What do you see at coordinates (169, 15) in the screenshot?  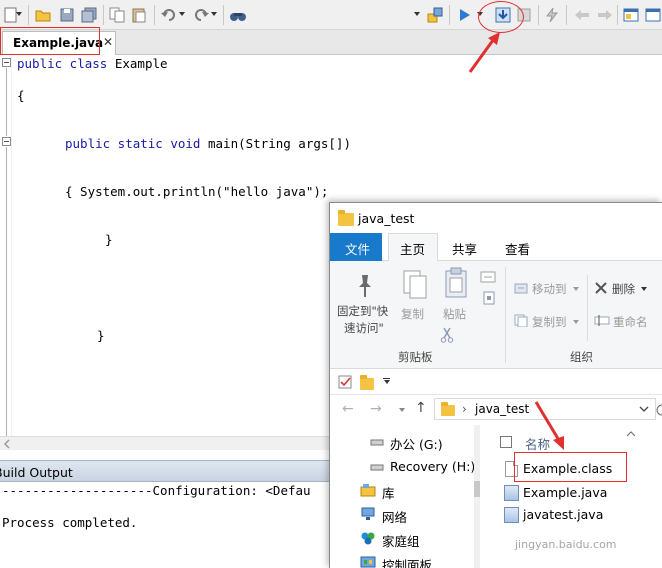 I see `undo-icon` at bounding box center [169, 15].